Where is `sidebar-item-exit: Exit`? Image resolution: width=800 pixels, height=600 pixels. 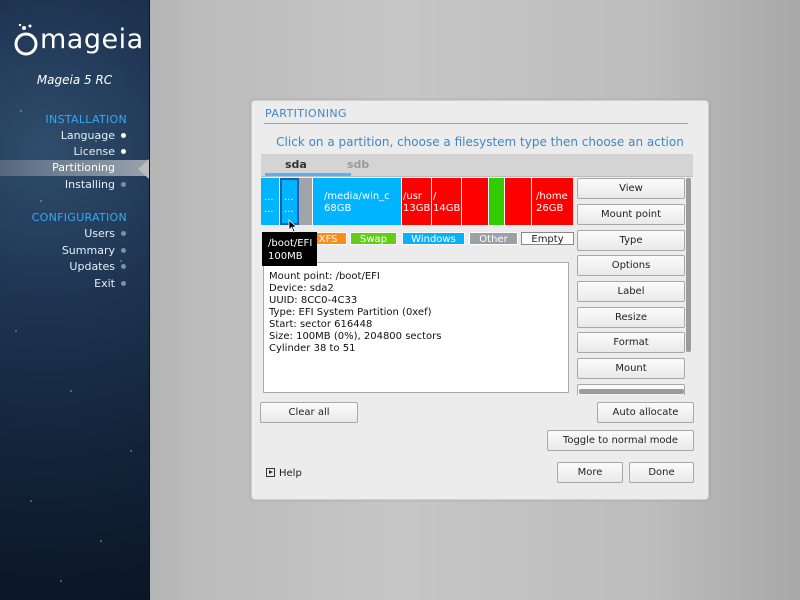 sidebar-item-exit: Exit is located at coordinates (74, 284).